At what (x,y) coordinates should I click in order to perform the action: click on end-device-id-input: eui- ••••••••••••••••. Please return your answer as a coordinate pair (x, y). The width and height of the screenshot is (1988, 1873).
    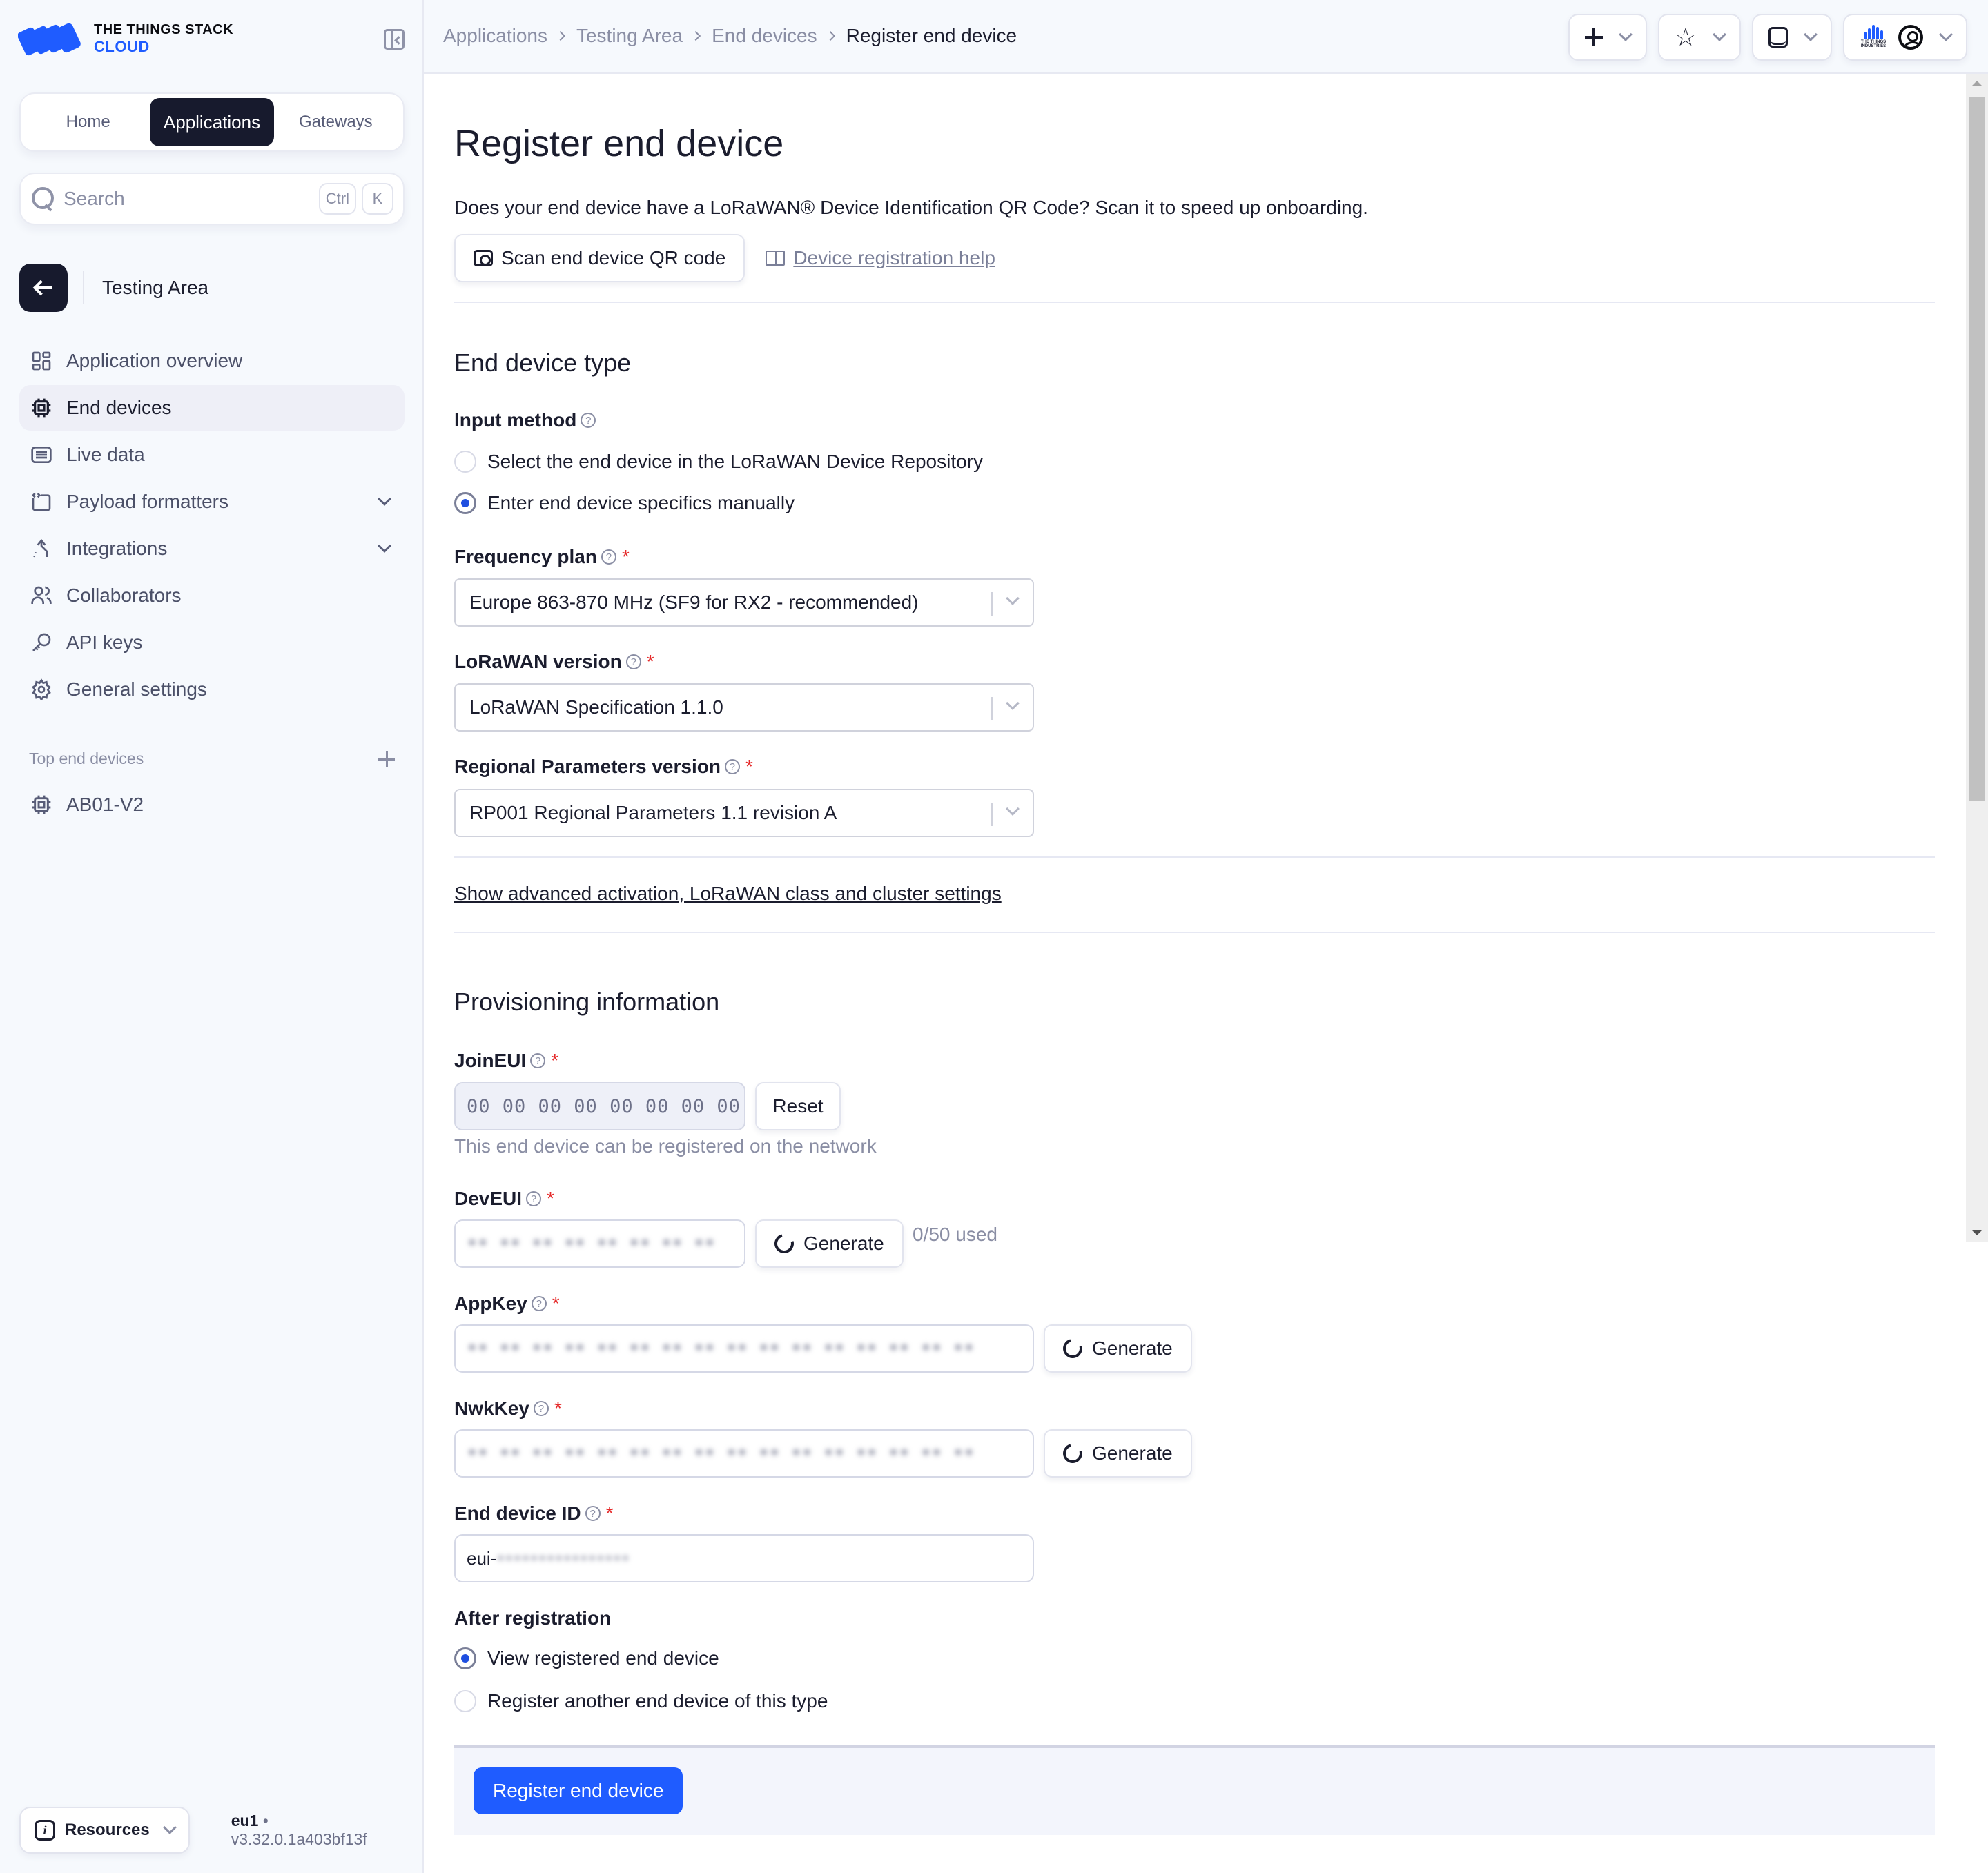
    Looking at the image, I should click on (744, 1558).